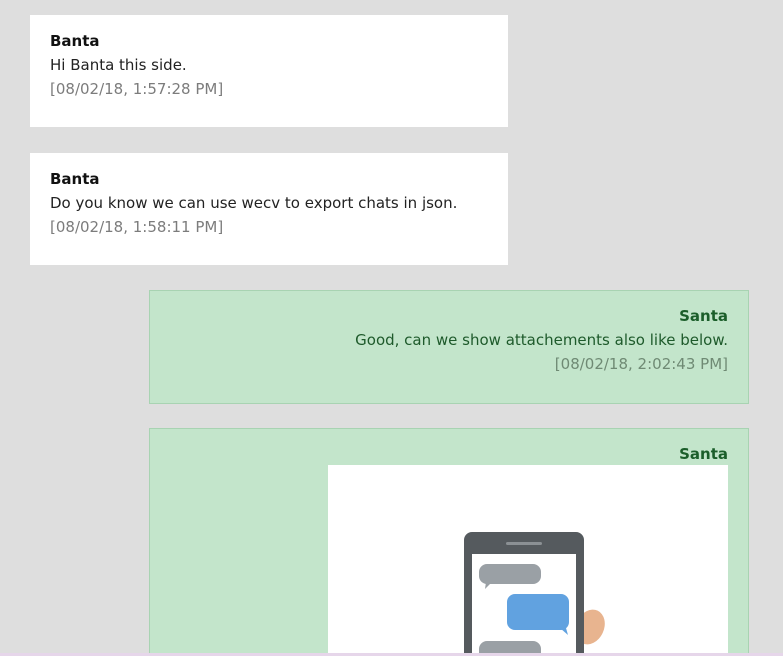  What do you see at coordinates (137, 89) in the screenshot?
I see `message-timestamp: [08/02/18, 1:57:28 PM]` at bounding box center [137, 89].